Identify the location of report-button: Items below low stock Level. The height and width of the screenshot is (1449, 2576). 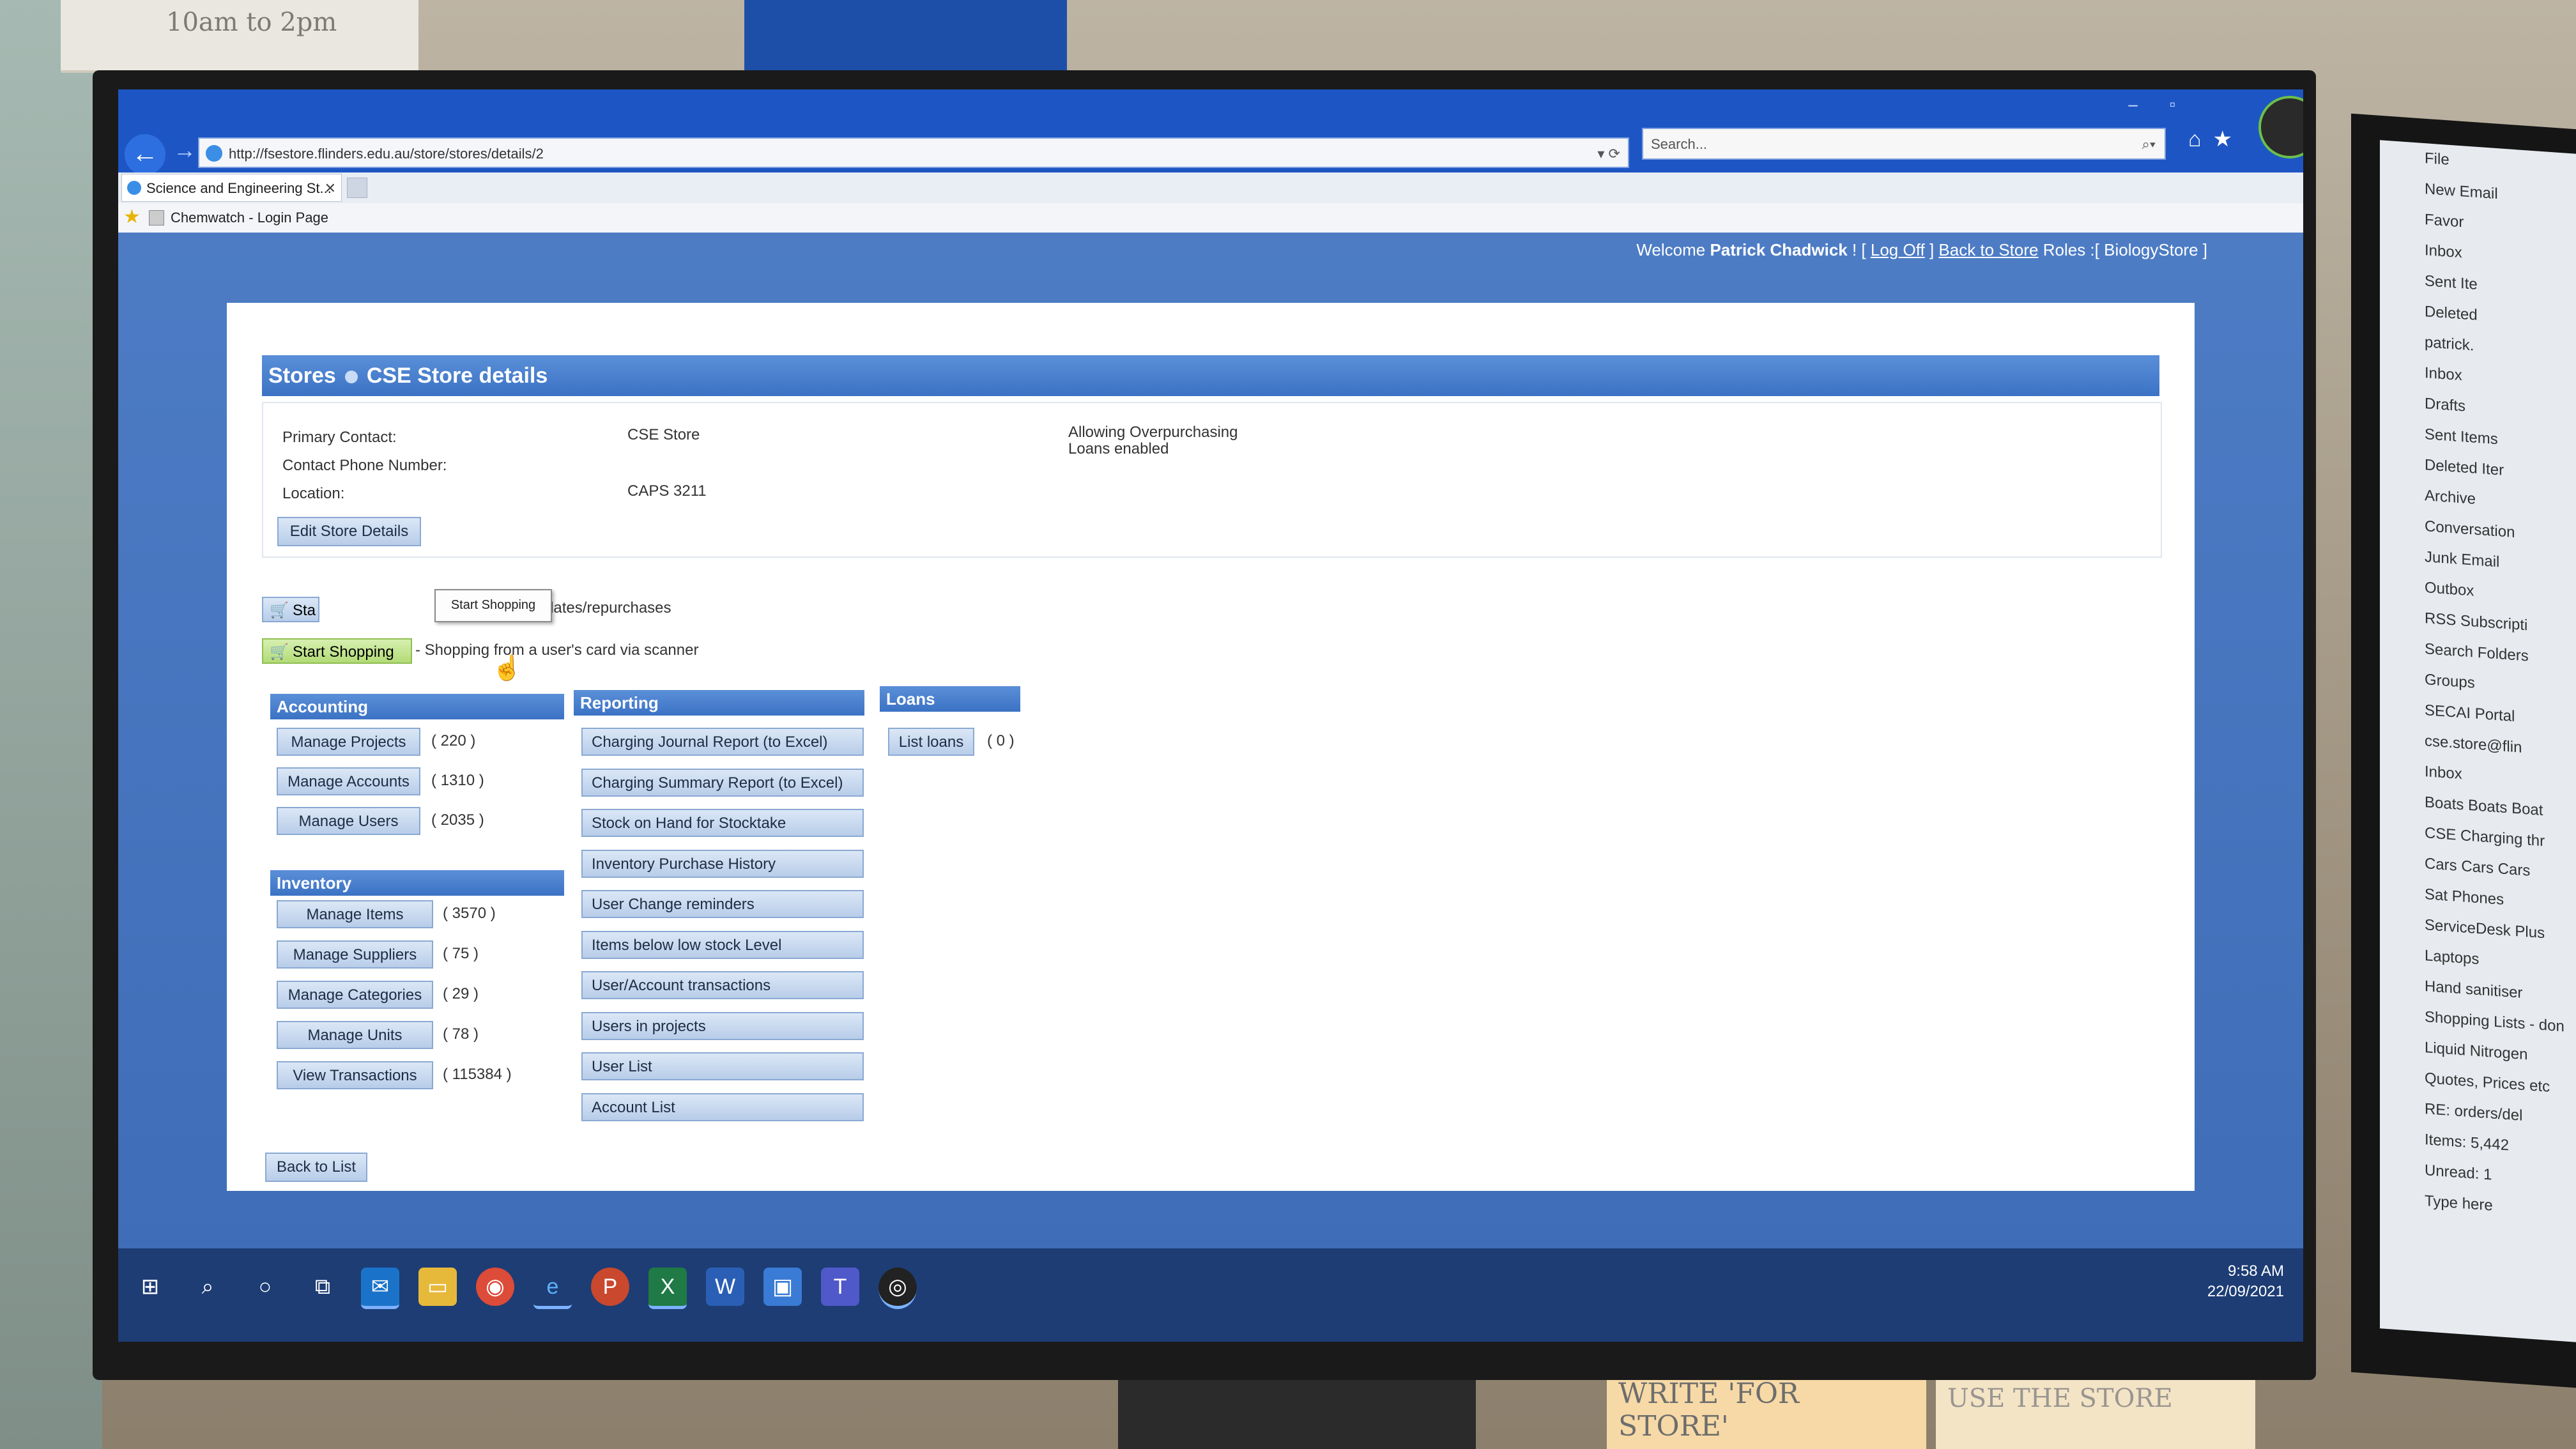
(722, 944).